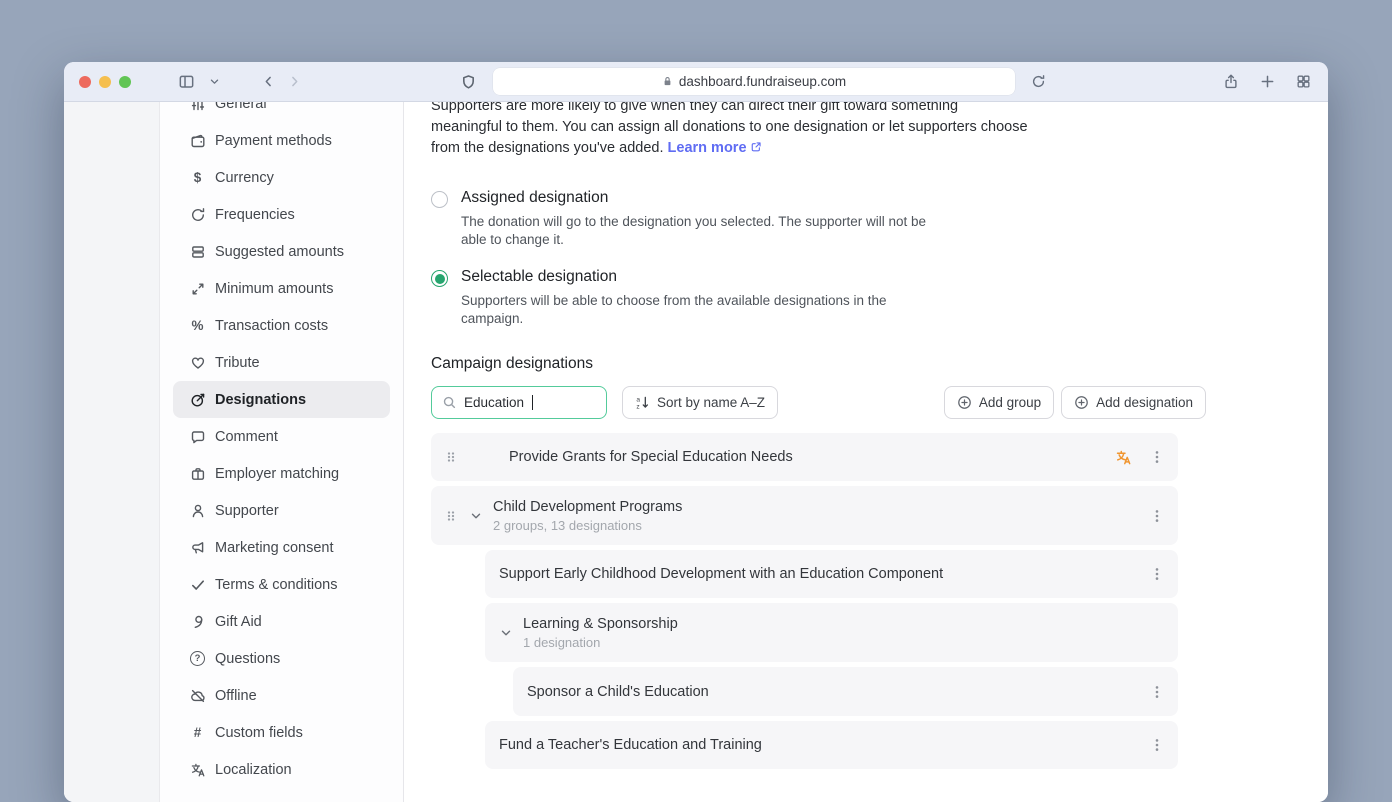 The image size is (1392, 802). I want to click on add-designation-label: Add designation, so click(1144, 402).